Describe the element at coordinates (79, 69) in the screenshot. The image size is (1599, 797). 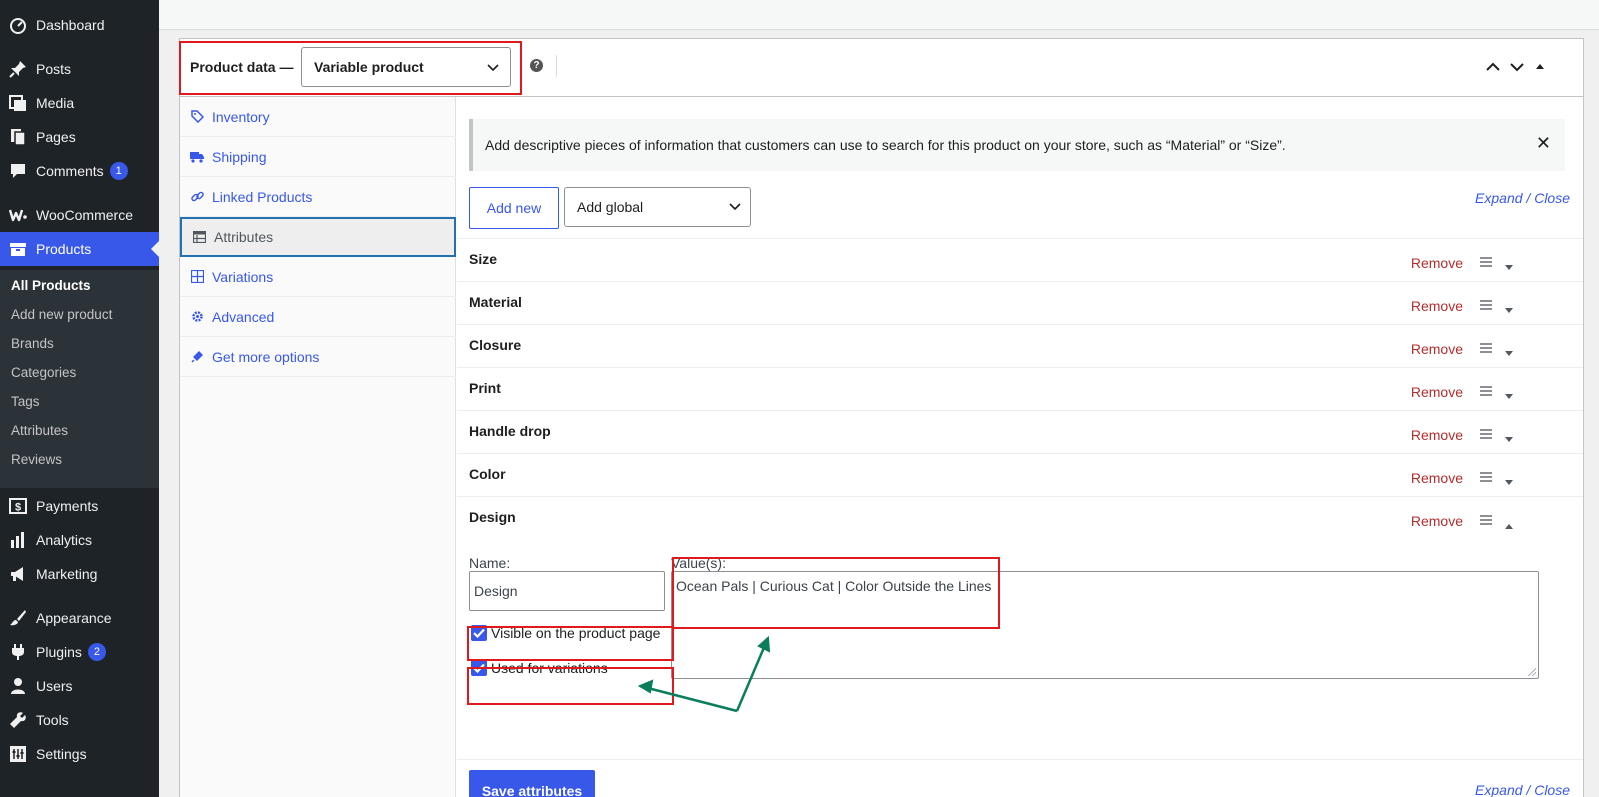
I see `menu-posts: Posts` at that location.